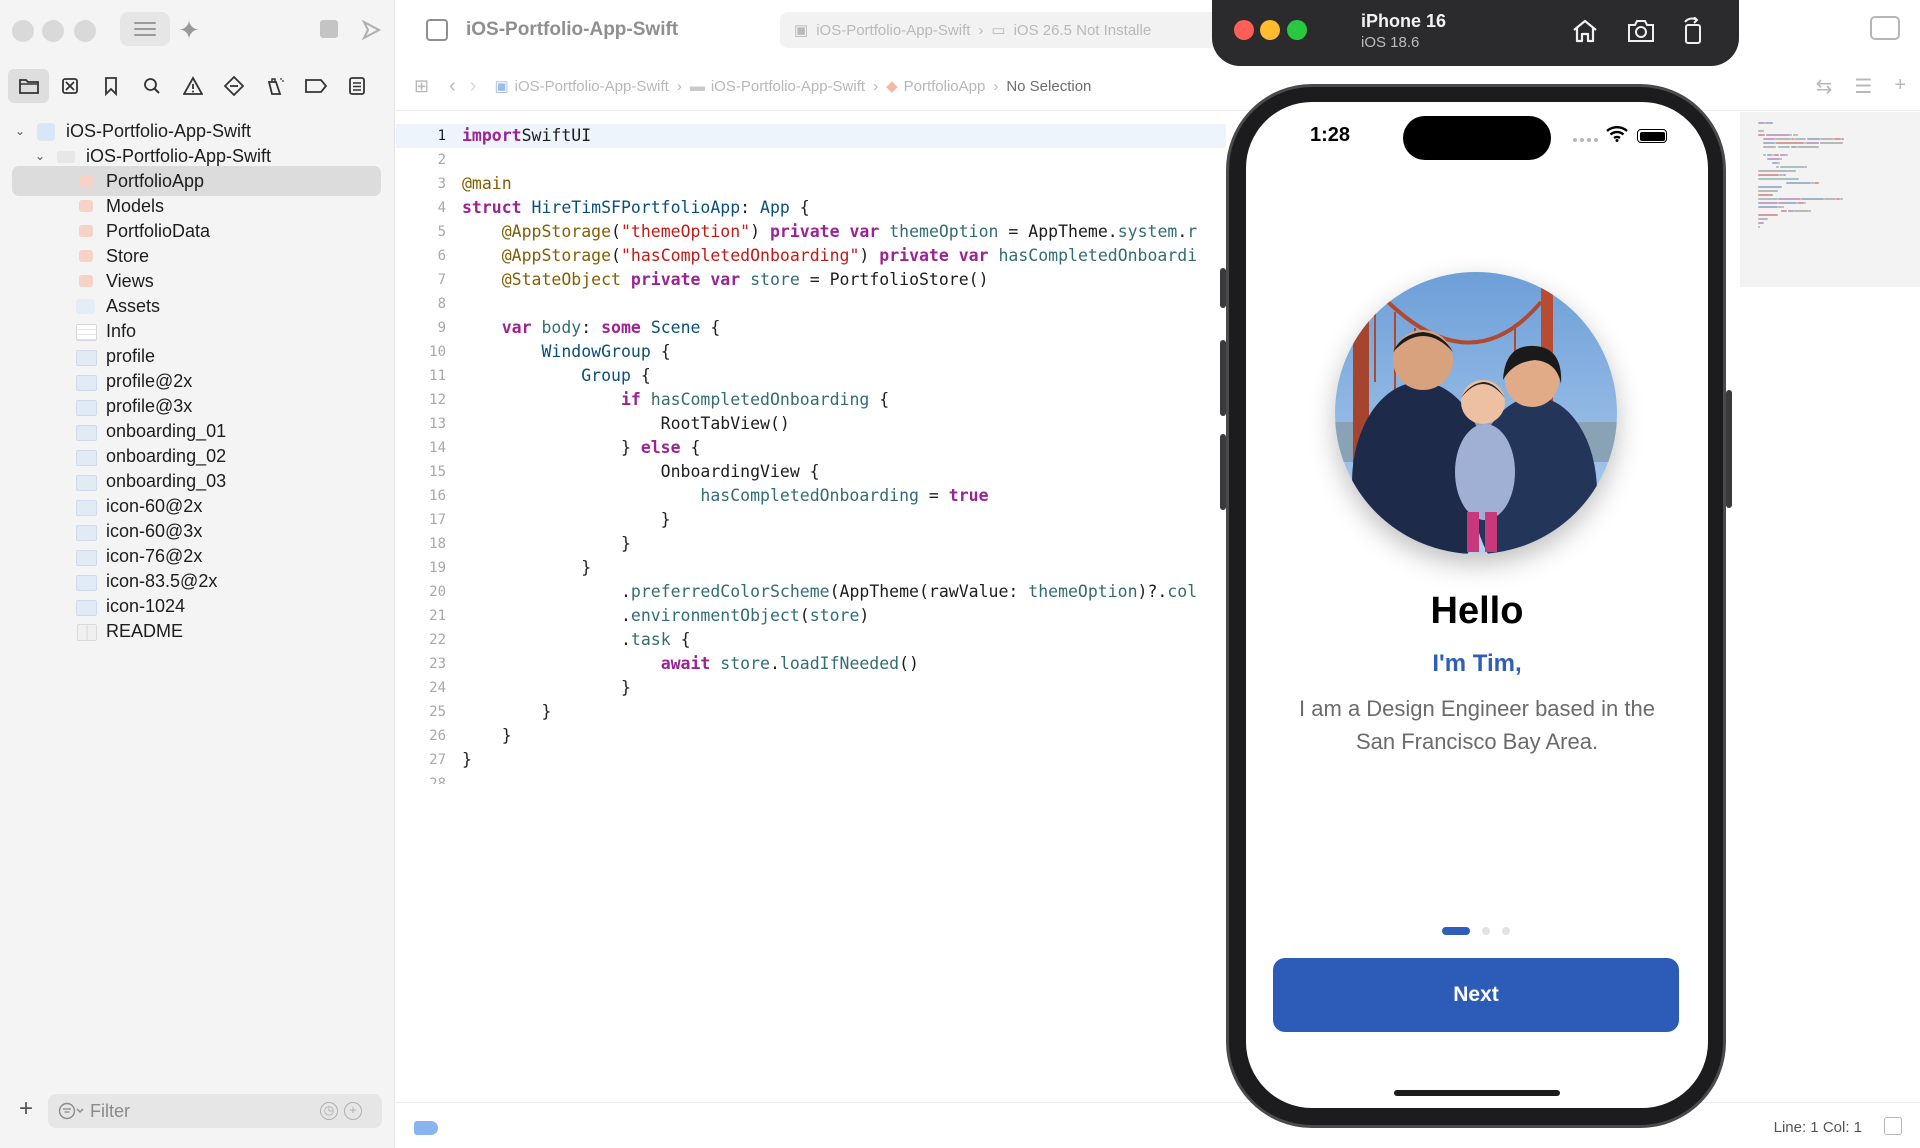  What do you see at coordinates (811, 352) in the screenshot?
I see `code-line: 10 WindowGroup {` at bounding box center [811, 352].